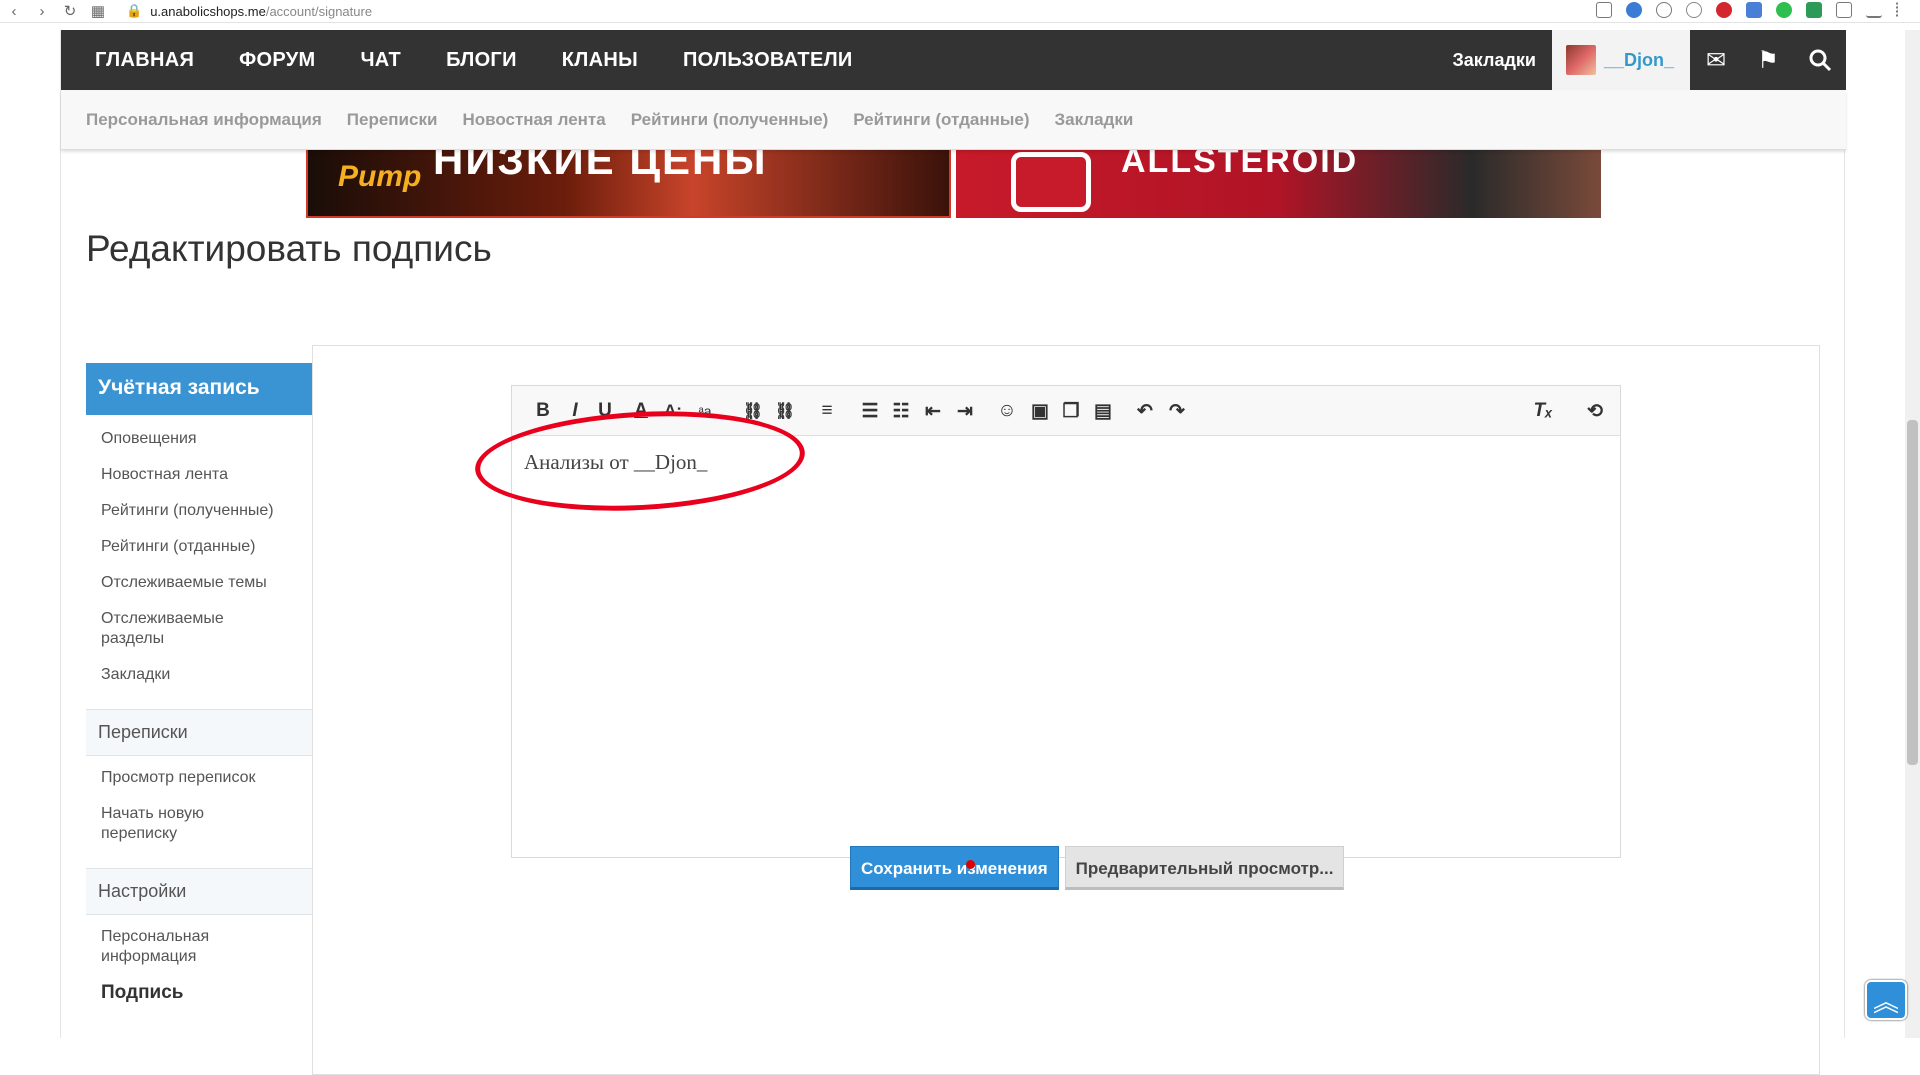  What do you see at coordinates (605, 411) in the screenshot?
I see `underline-icon: U` at bounding box center [605, 411].